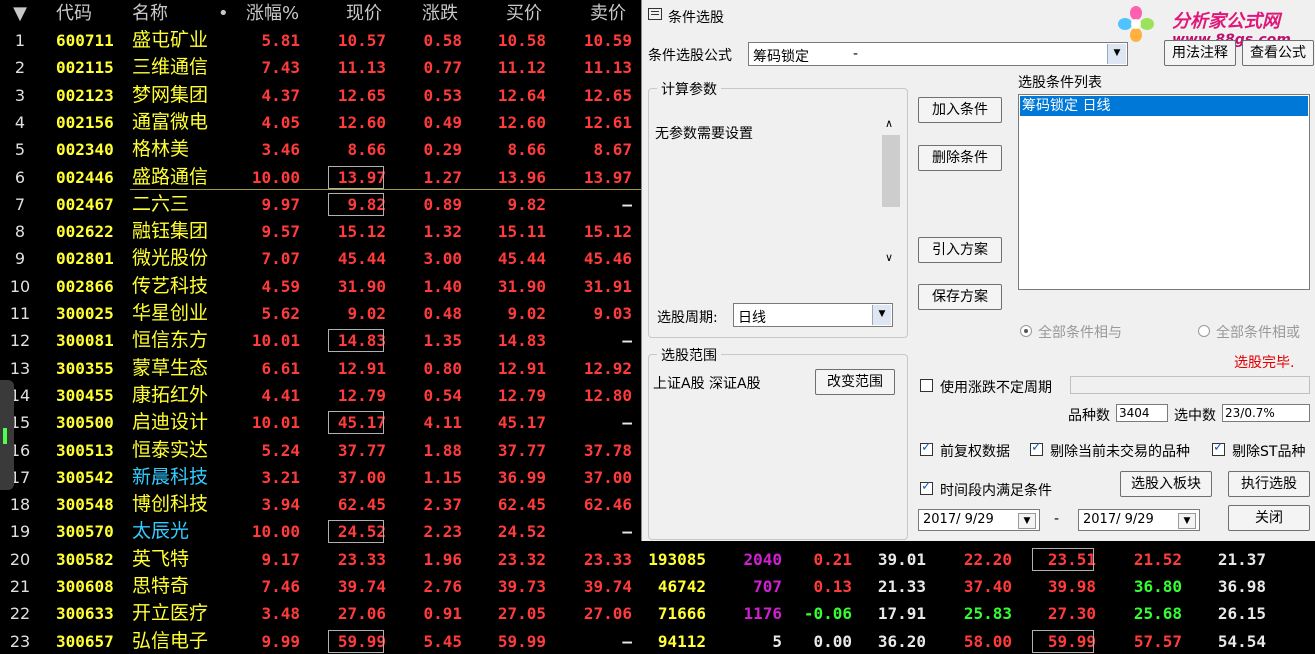  Describe the element at coordinates (442, 40) in the screenshot. I see `change-amount: 0.58` at that location.